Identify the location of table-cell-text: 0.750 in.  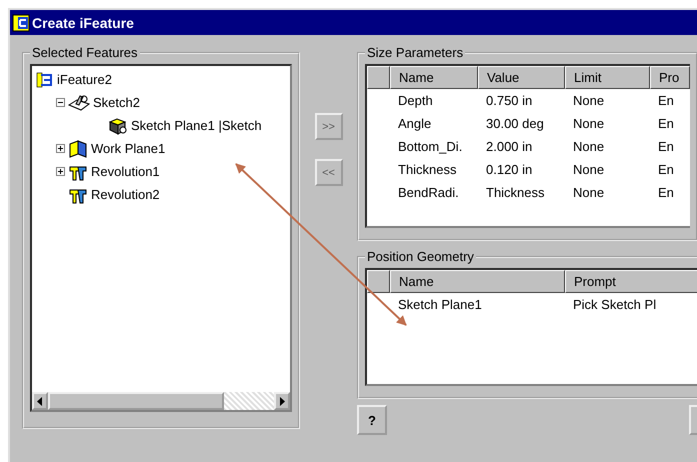
(509, 100).